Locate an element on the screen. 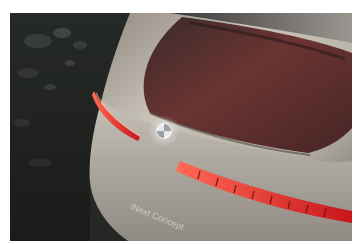  badge-emblem is located at coordinates (164, 131).